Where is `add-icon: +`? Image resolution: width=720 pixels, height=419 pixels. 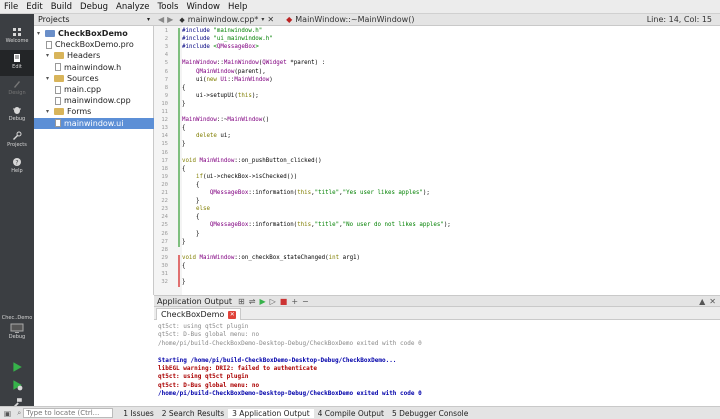 add-icon: + is located at coordinates (294, 301).